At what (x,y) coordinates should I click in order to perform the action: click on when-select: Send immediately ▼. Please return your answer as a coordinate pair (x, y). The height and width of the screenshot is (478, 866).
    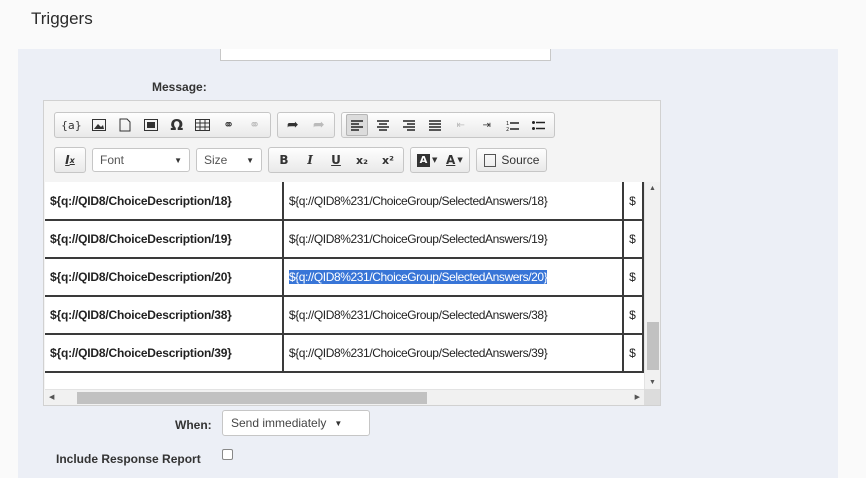
    Looking at the image, I should click on (296, 423).